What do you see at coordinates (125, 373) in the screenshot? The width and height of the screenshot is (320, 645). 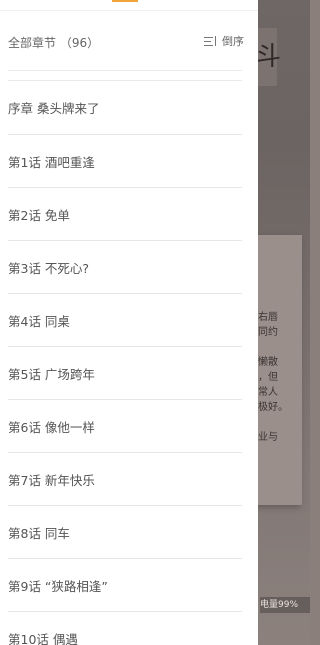 I see `chapter-item: 第5话 广场跨年` at bounding box center [125, 373].